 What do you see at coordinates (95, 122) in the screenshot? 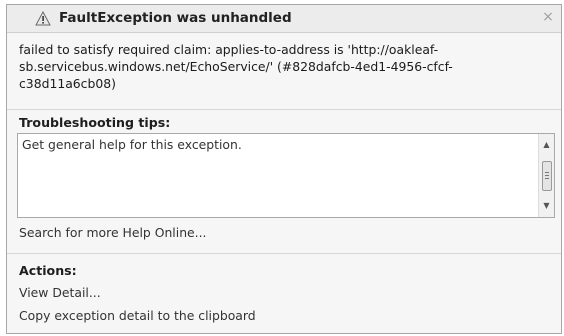
I see `troubleshooting-heading: Troubleshooting tips:` at bounding box center [95, 122].